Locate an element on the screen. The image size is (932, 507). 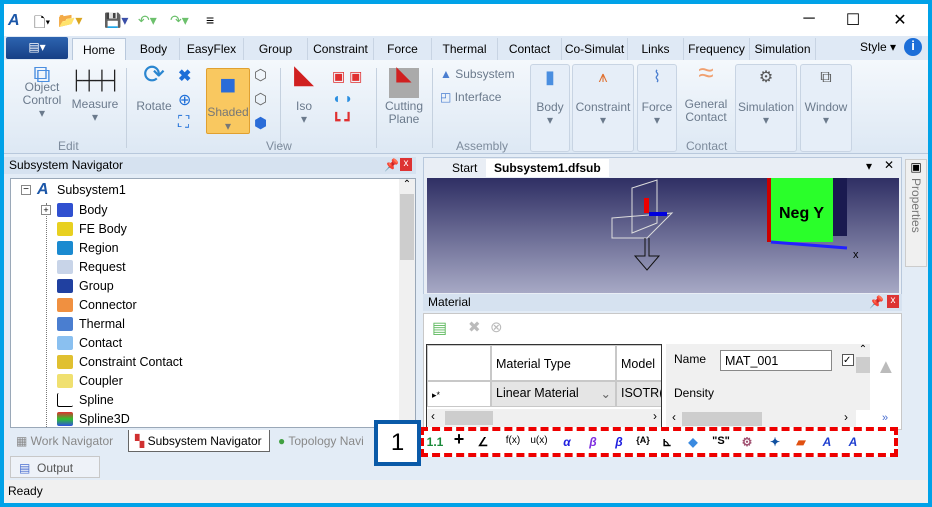
clear-icon: ⊗ is located at coordinates (496, 327).